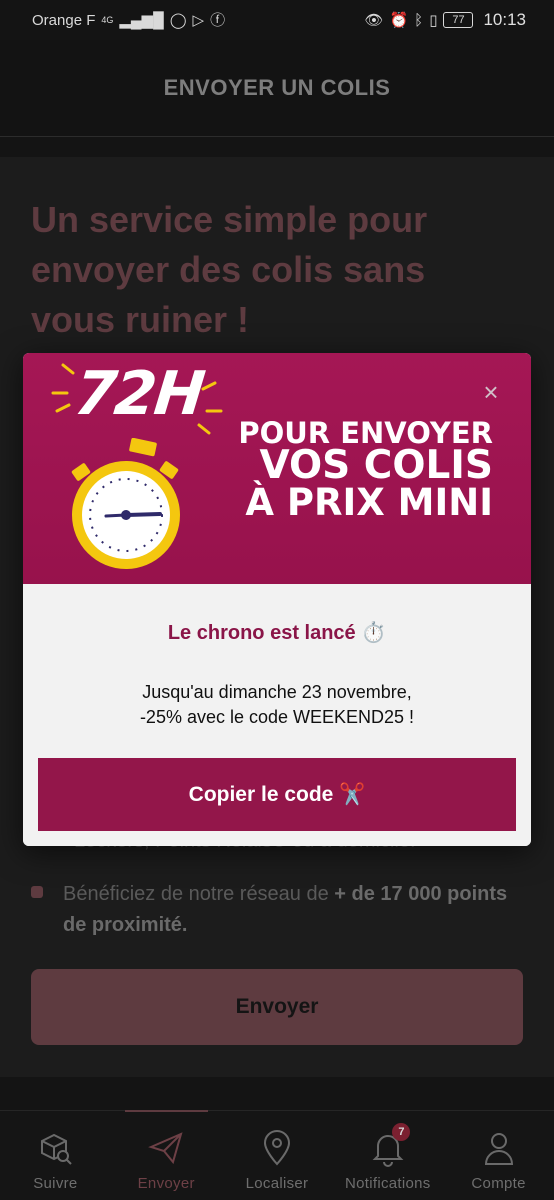 The width and height of the screenshot is (554, 1200). What do you see at coordinates (57, 1149) in the screenshot?
I see `package-search-icon` at bounding box center [57, 1149].